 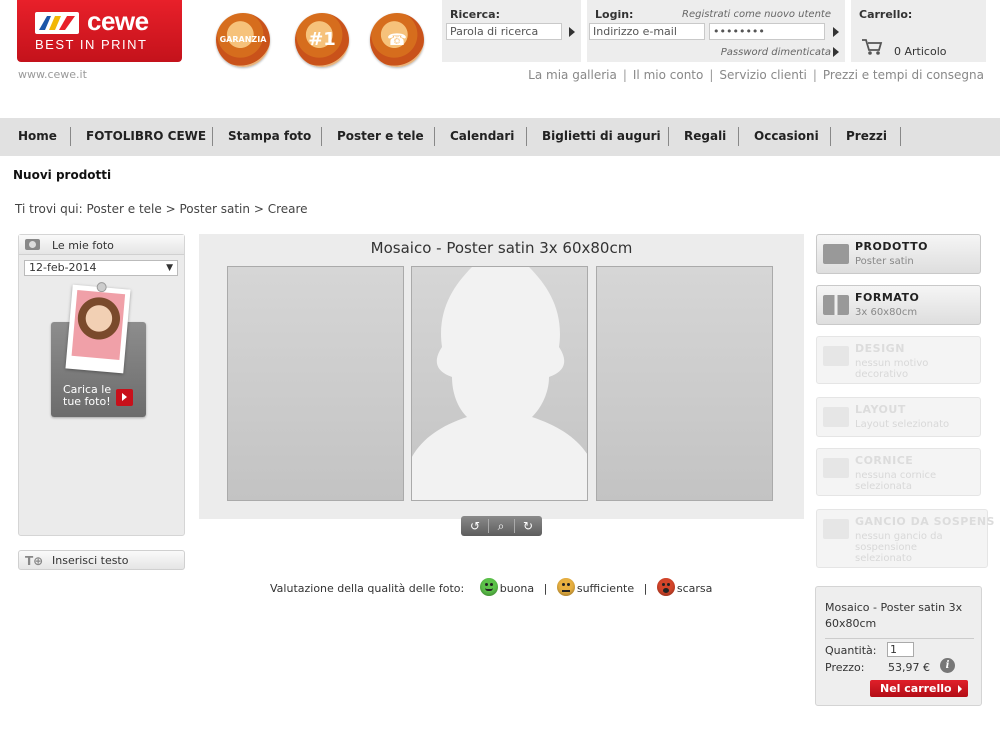 I want to click on number-one-seal-icon: #1, so click(x=322, y=40).